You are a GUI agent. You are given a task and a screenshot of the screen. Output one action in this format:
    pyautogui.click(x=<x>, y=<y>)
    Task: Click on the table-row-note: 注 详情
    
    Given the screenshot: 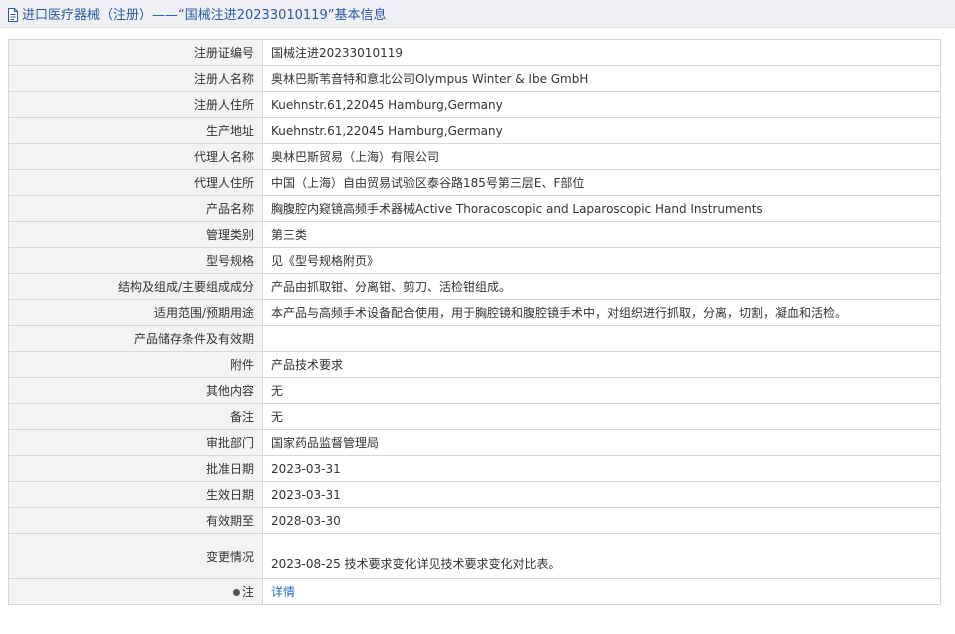 What is the action you would take?
    pyautogui.click(x=474, y=591)
    